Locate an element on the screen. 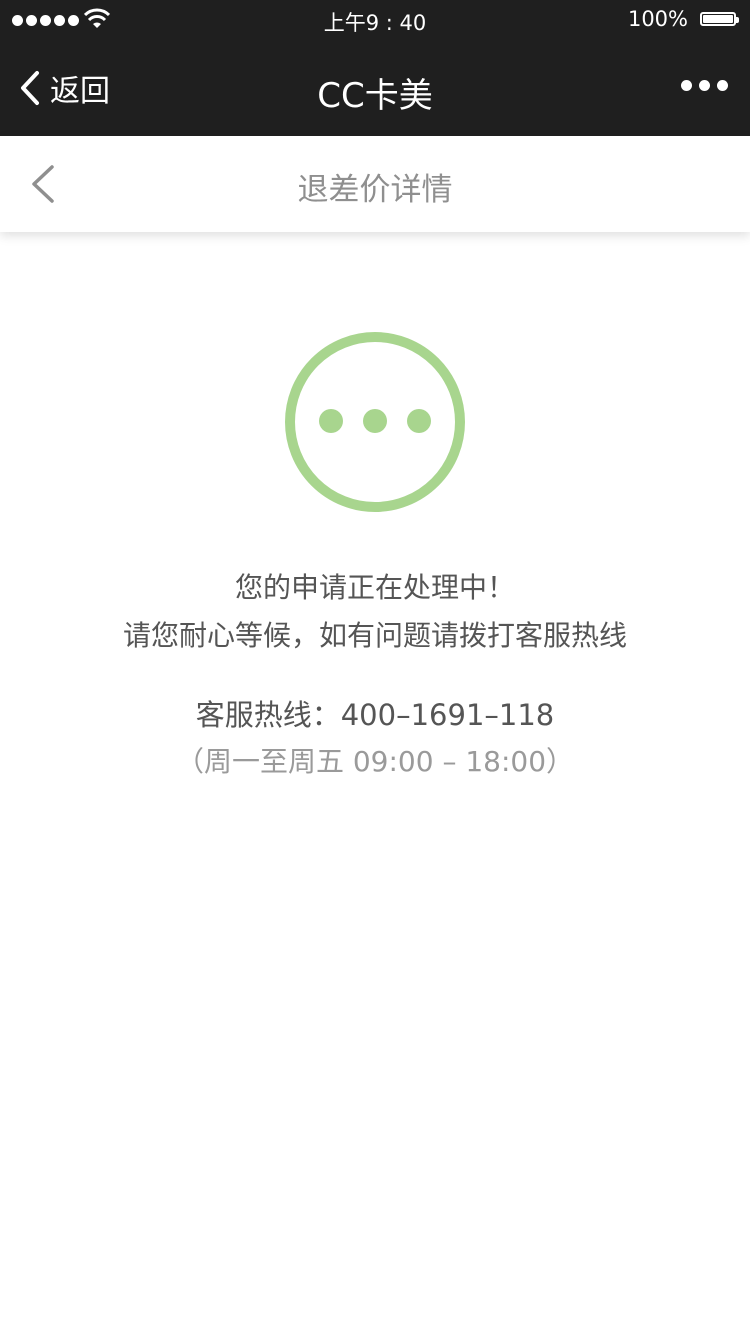 The width and height of the screenshot is (750, 1334). more-icon is located at coordinates (704, 85).